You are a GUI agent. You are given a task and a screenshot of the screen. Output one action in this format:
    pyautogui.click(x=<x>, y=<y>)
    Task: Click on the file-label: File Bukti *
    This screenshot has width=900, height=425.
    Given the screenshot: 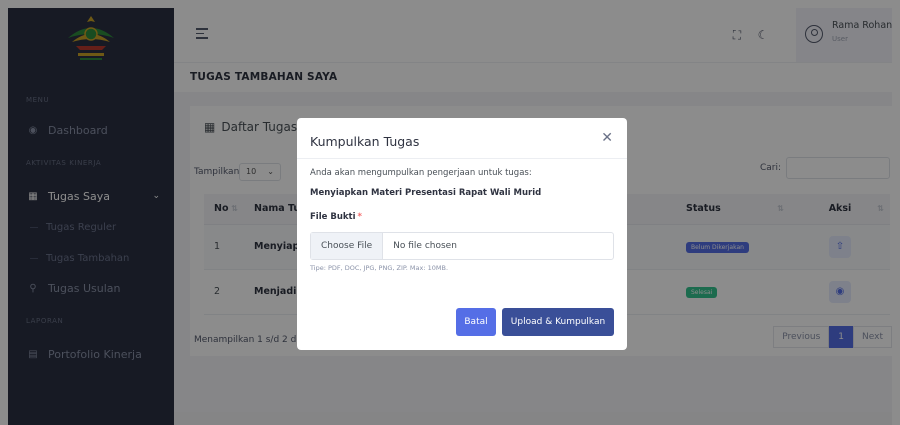 What is the action you would take?
    pyautogui.click(x=336, y=217)
    